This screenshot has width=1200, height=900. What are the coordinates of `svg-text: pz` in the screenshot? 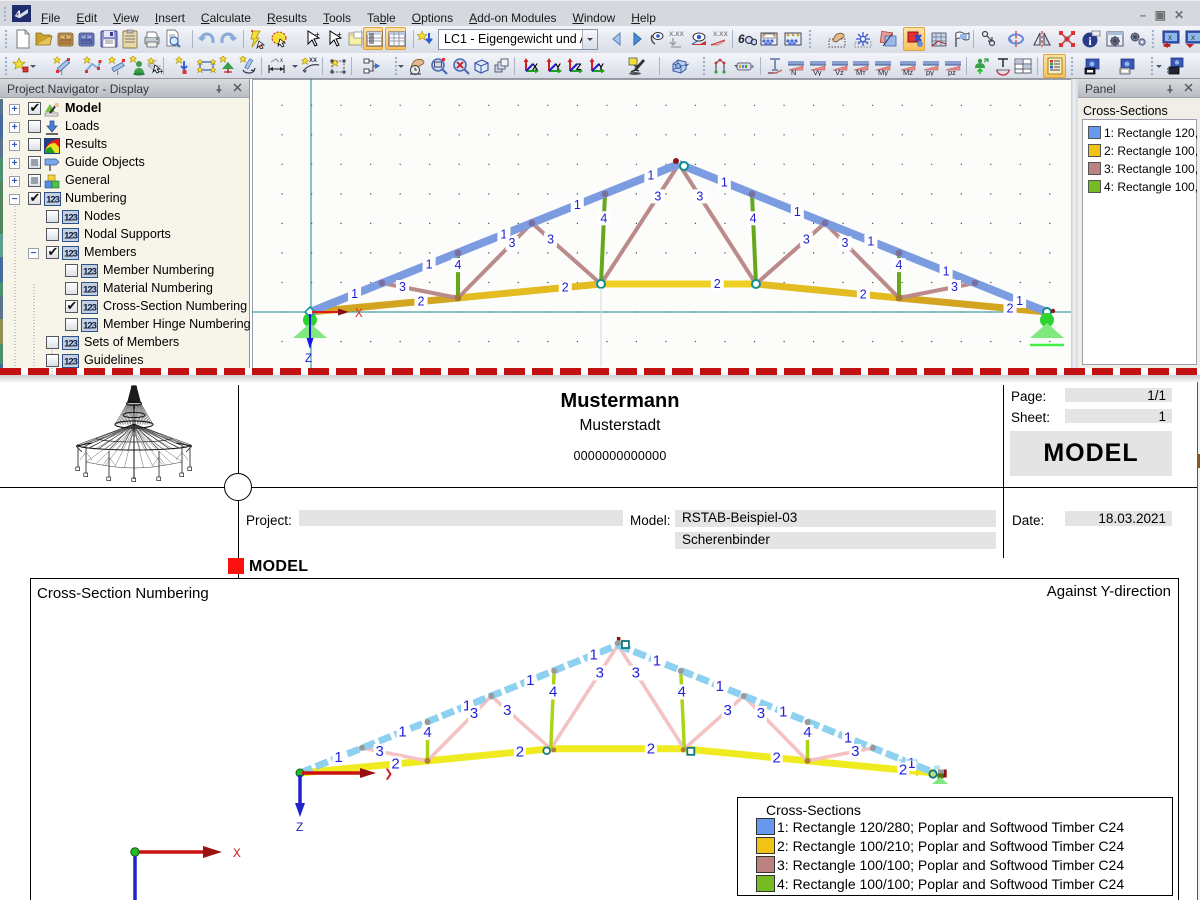 It's located at (952, 72).